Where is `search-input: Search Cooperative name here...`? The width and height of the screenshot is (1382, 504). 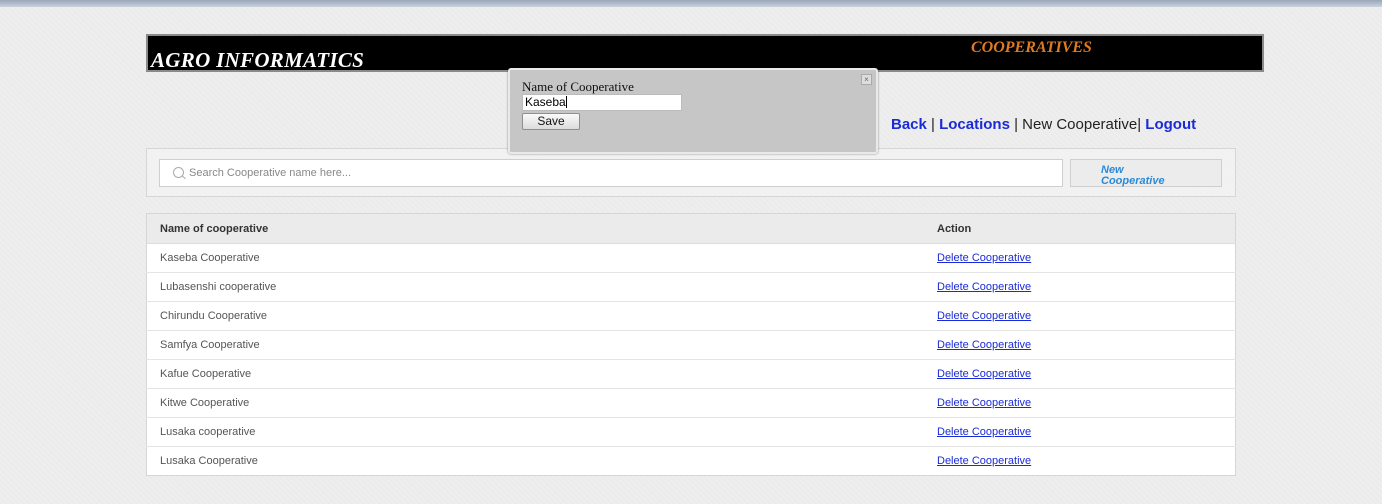 search-input: Search Cooperative name here... is located at coordinates (611, 173).